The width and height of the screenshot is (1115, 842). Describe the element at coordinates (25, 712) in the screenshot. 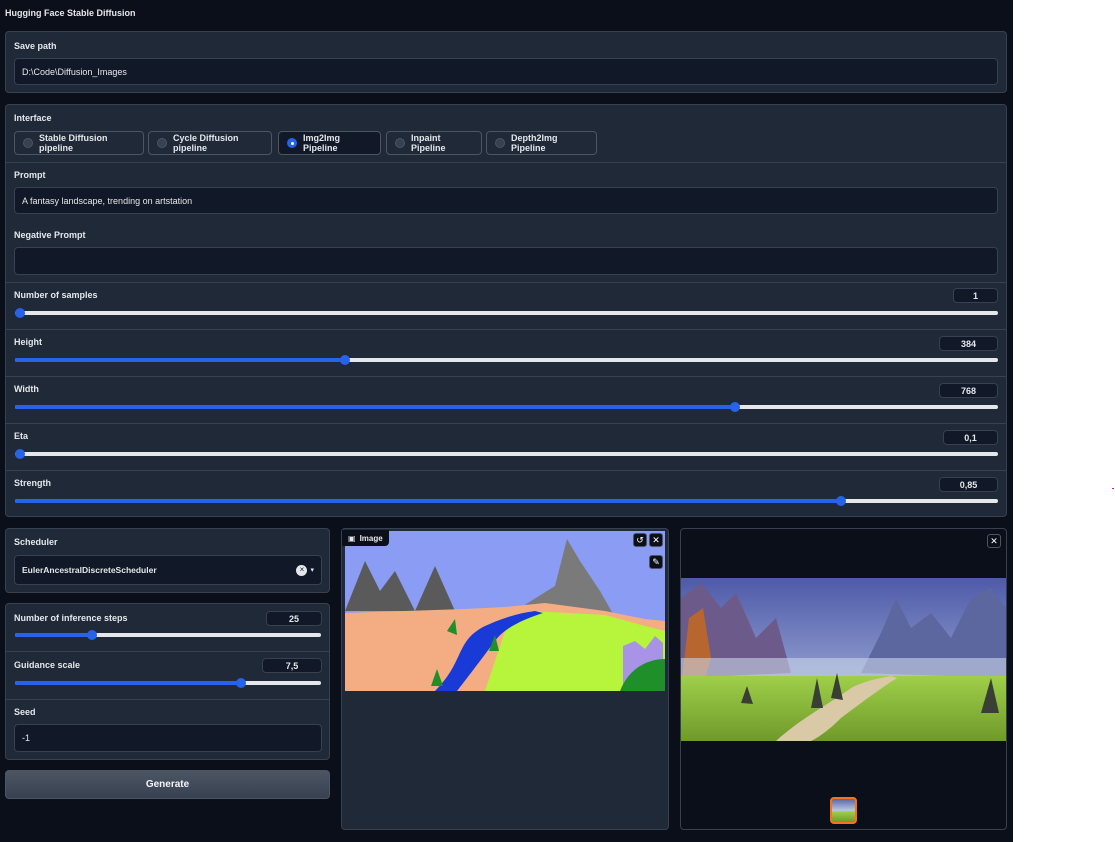

I see `seed-label: Seed` at that location.